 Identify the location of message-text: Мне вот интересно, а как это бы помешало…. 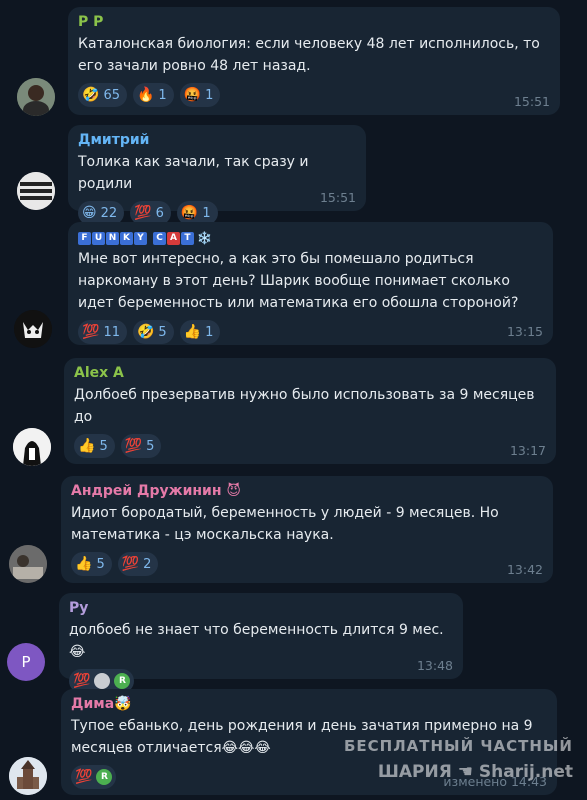
(298, 281).